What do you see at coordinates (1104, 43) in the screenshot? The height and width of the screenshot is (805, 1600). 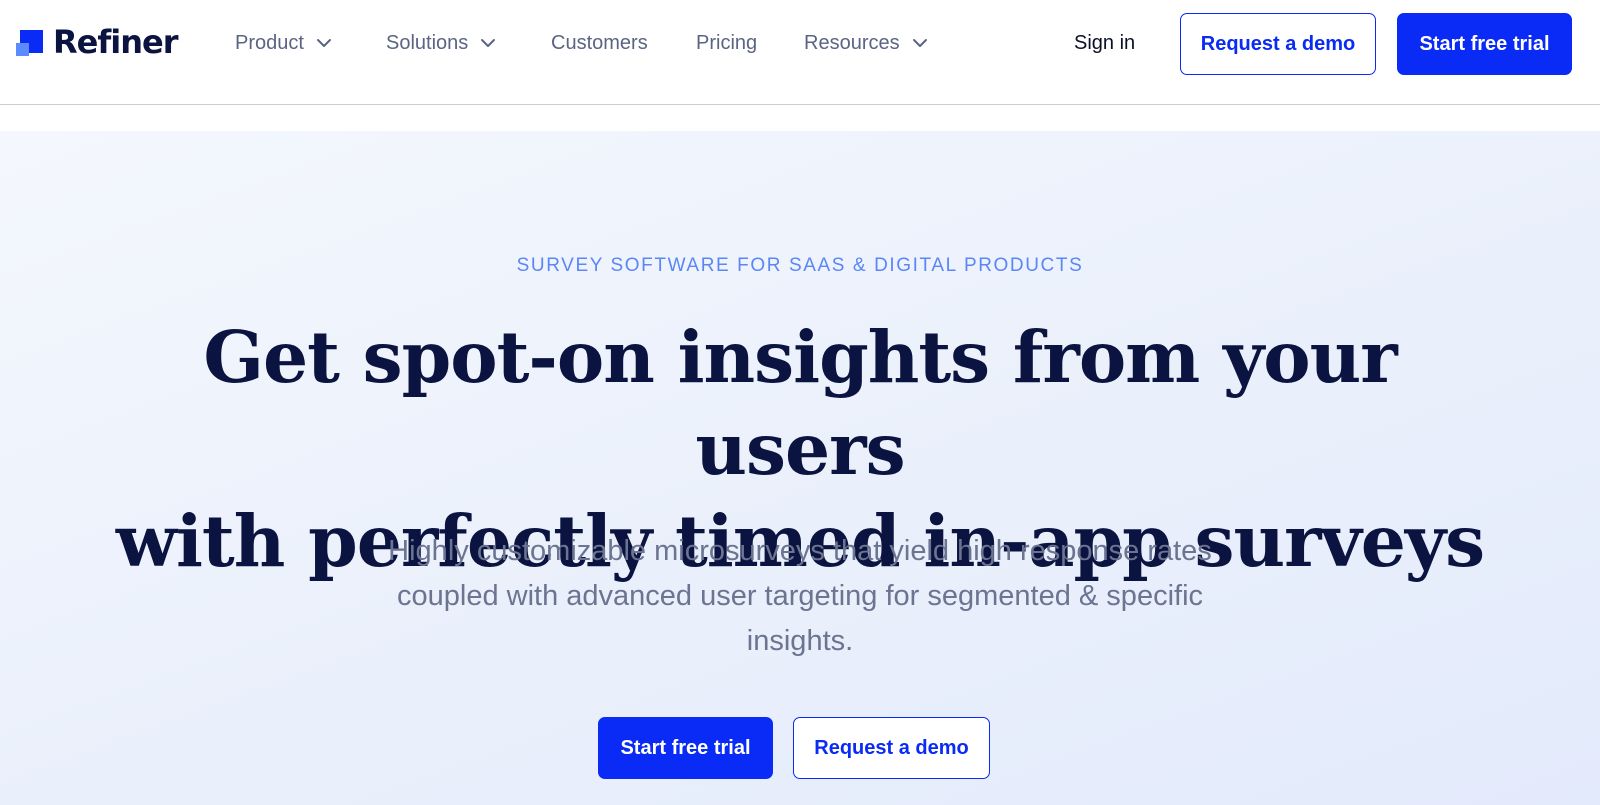 I see `sign-in-link: Sign in` at bounding box center [1104, 43].